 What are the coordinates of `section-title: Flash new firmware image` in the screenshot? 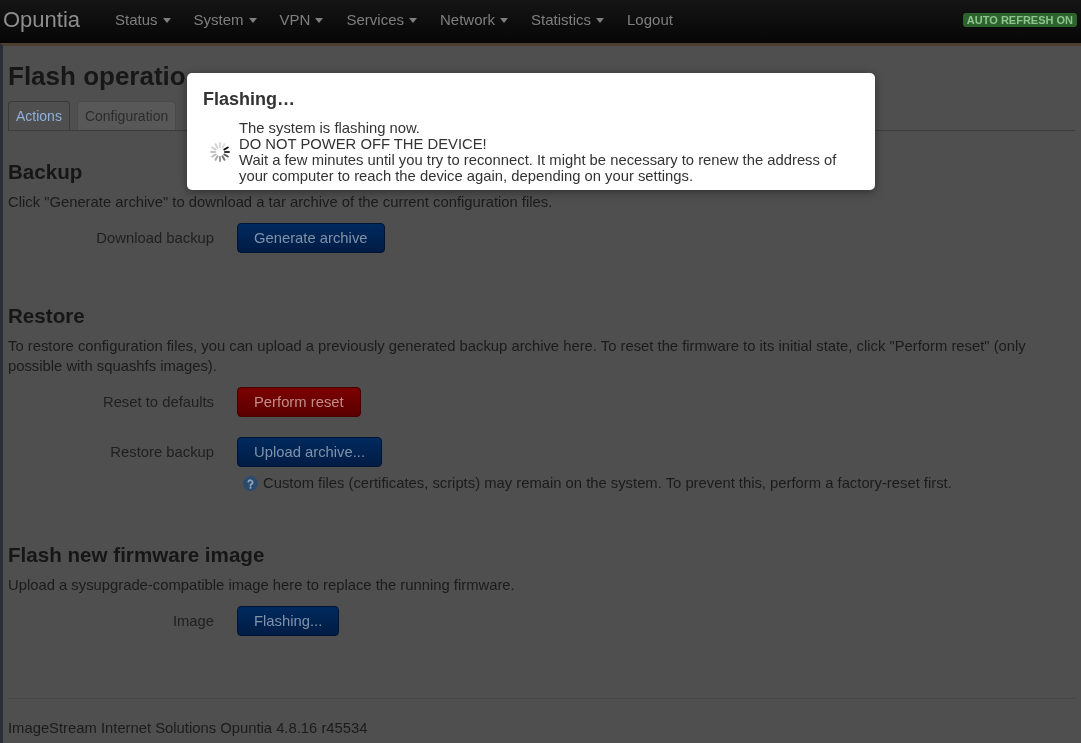 It's located at (136, 555).